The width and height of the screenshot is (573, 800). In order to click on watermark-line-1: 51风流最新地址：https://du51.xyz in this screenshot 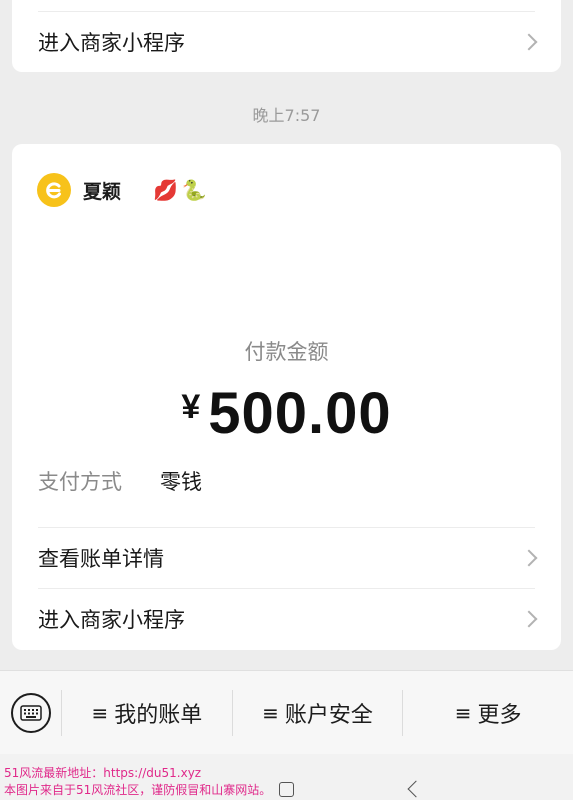, I will do `click(103, 773)`.